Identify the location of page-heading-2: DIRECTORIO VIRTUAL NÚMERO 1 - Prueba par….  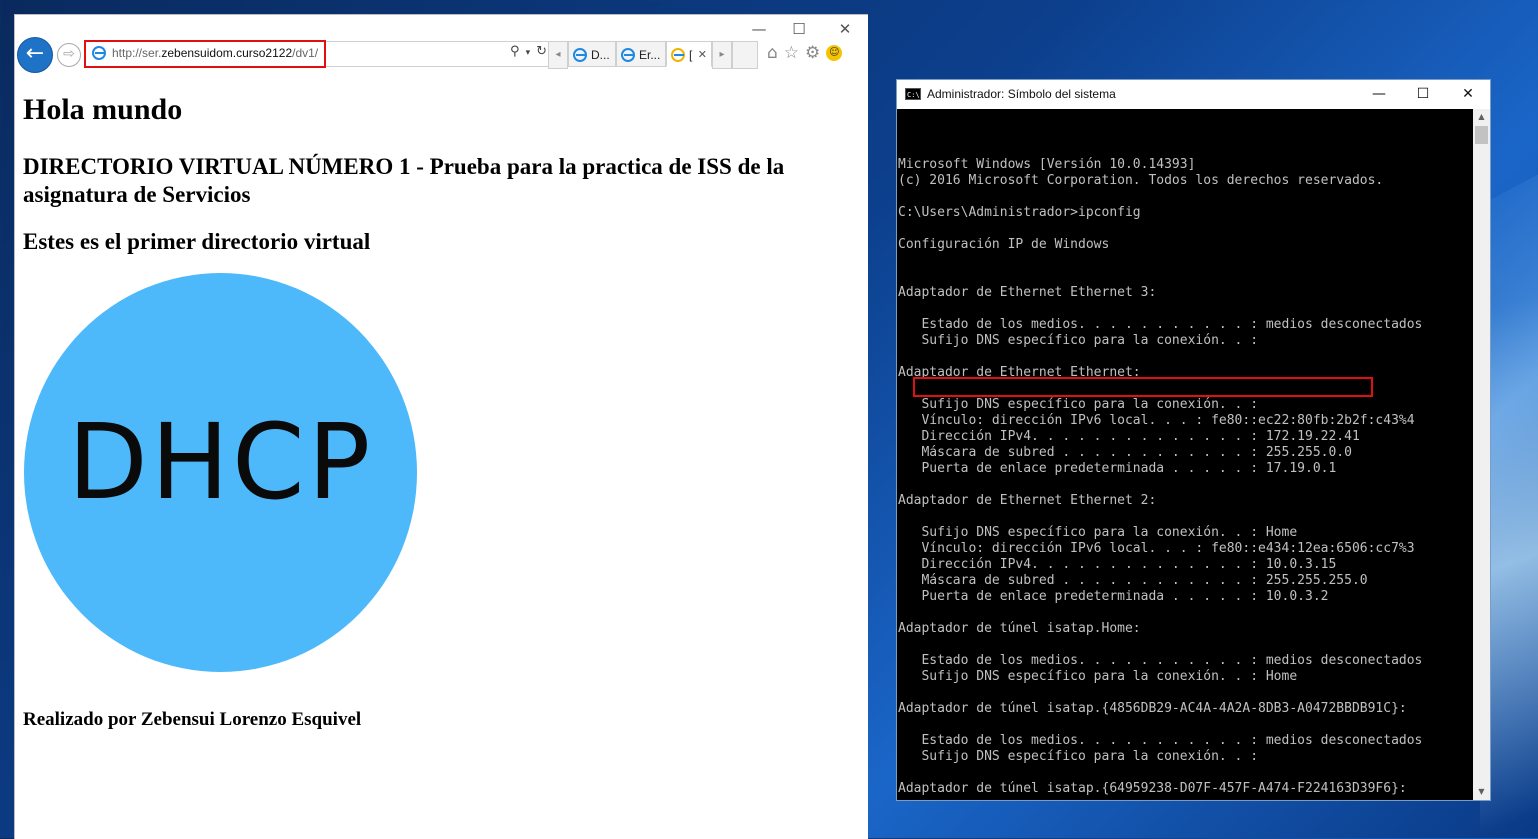
(404, 180).